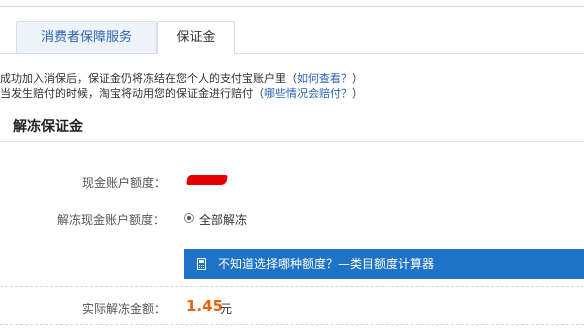  What do you see at coordinates (86, 37) in the screenshot?
I see `tab-consumer-protection: 消费者保障服务` at bounding box center [86, 37].